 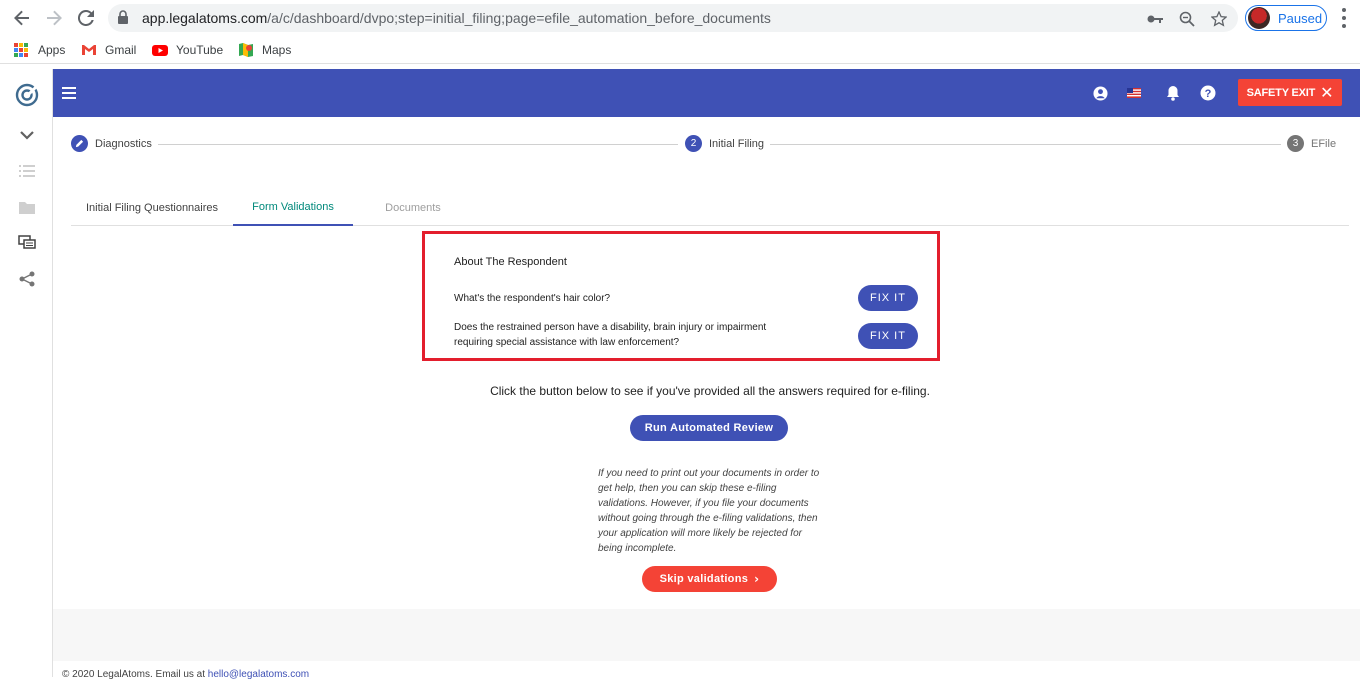 I want to click on help-icon: ?, so click(x=1208, y=93).